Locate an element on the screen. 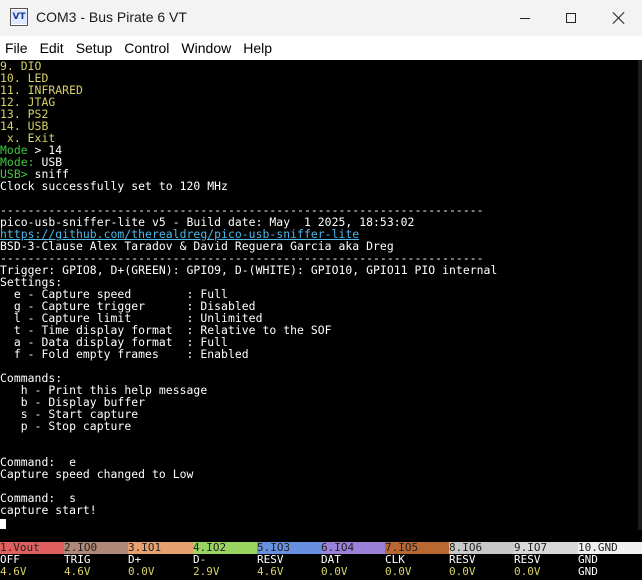  minimize-icon is located at coordinates (525, 18).